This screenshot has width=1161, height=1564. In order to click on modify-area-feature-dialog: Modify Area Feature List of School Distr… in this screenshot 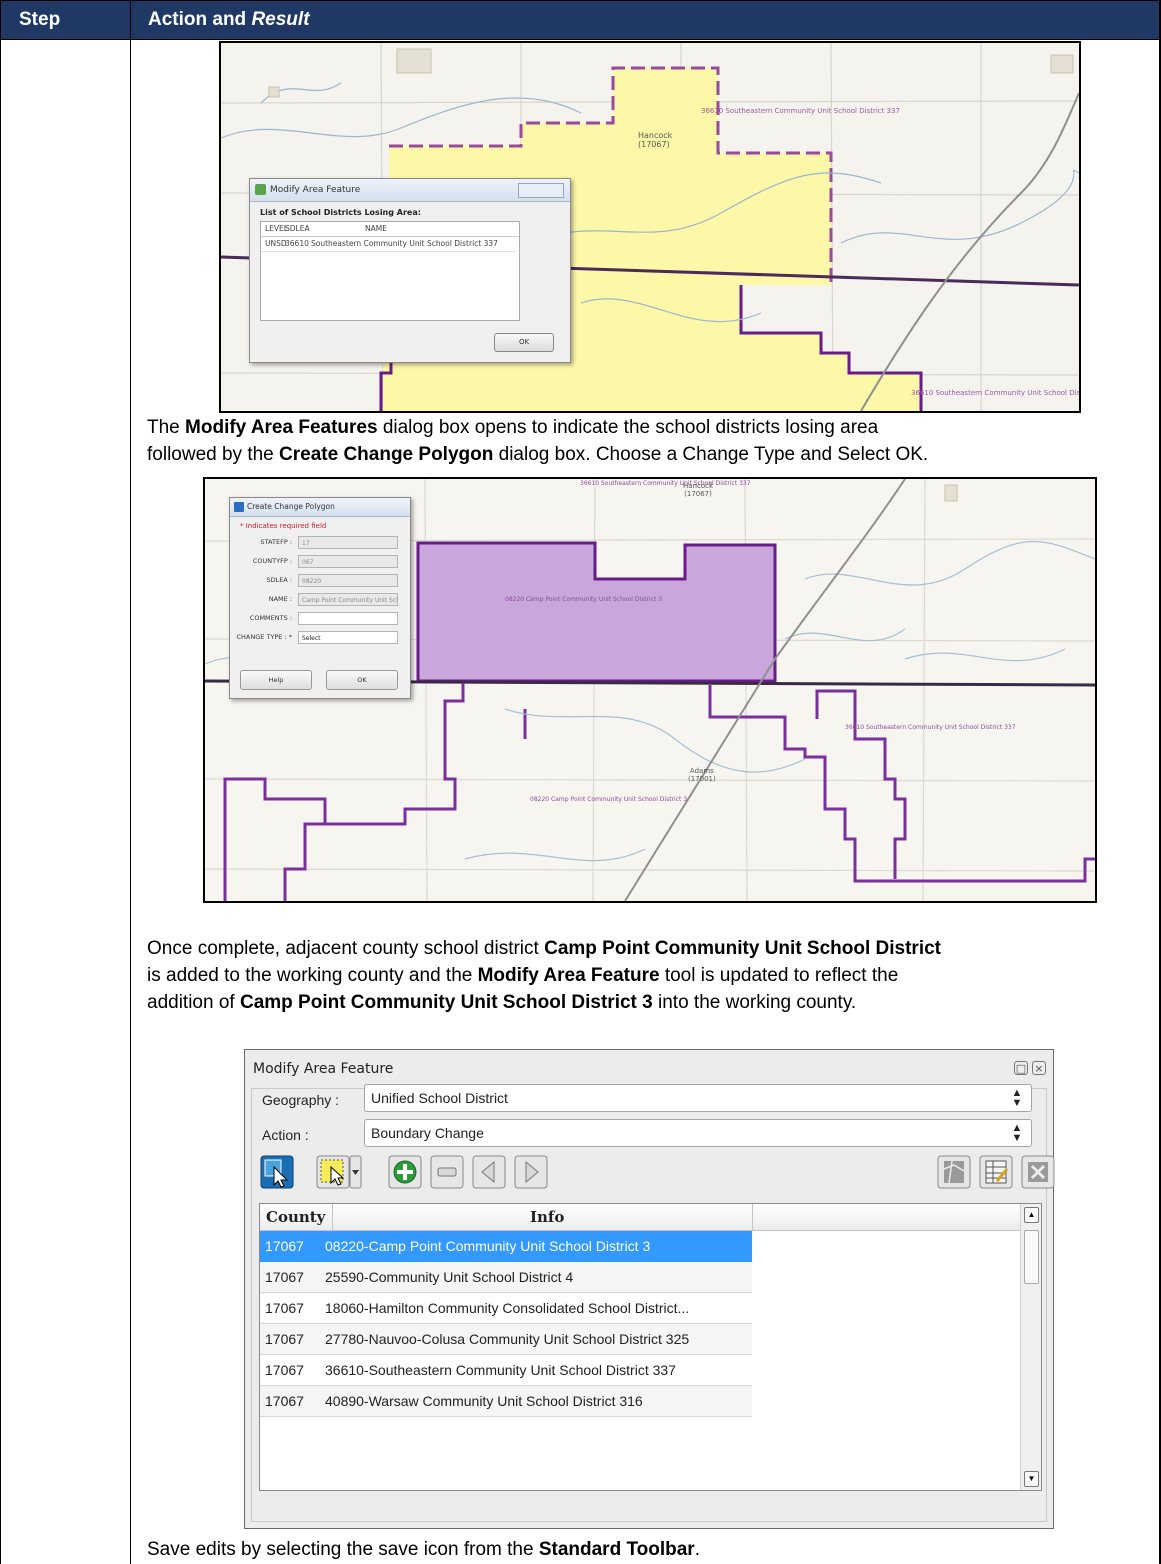, I will do `click(410, 270)`.